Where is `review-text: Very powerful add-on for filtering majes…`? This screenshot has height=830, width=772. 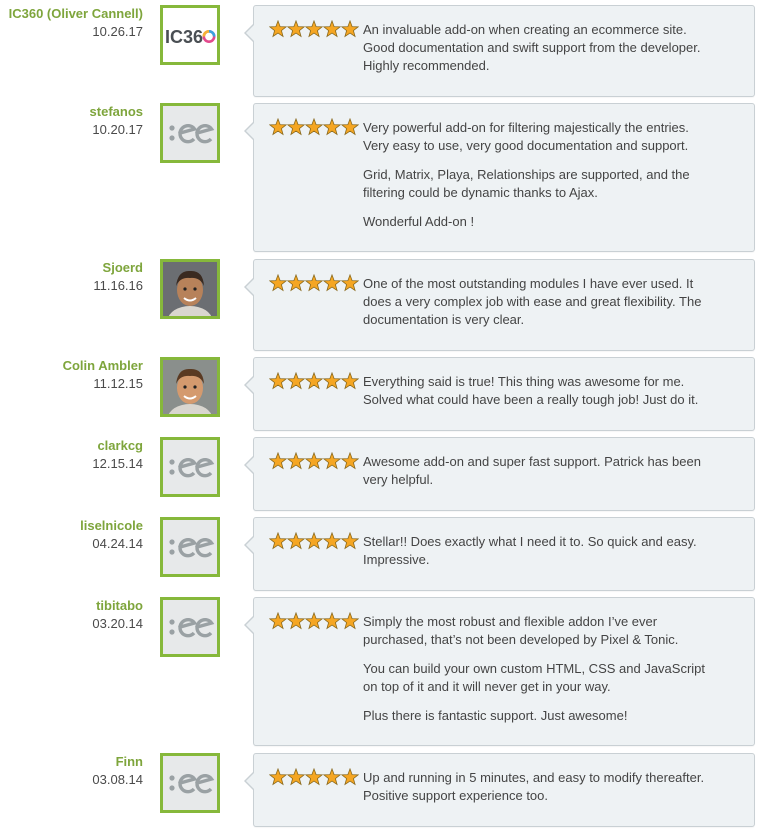
review-text: Very powerful add-on for filtering majes… is located at coordinates (540, 180).